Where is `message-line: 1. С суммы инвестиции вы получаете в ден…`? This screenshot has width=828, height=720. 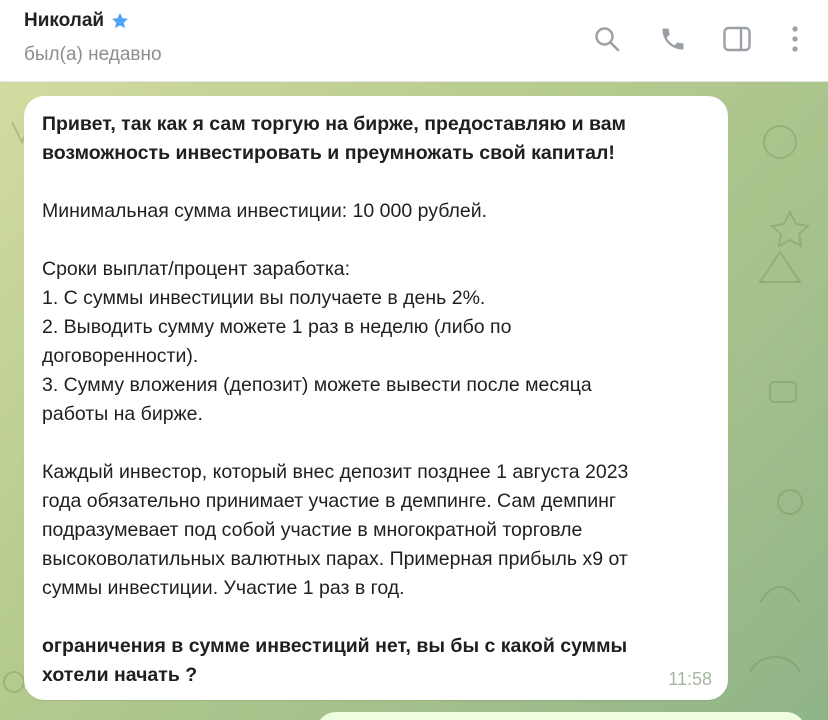
message-line: 1. С суммы инвестиции вы получаете в ден… is located at coordinates (264, 298).